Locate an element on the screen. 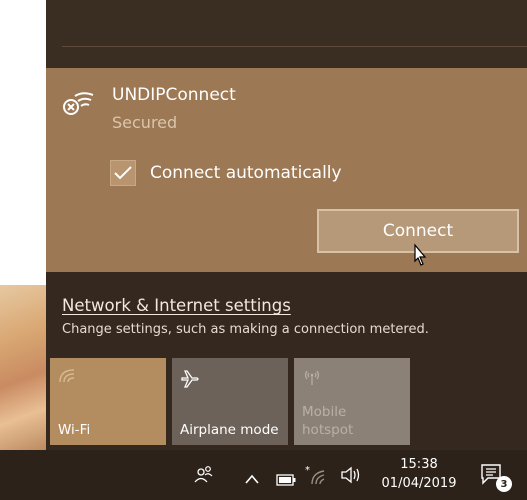 This screenshot has width=527, height=500. wifi-icon is located at coordinates (67, 378).